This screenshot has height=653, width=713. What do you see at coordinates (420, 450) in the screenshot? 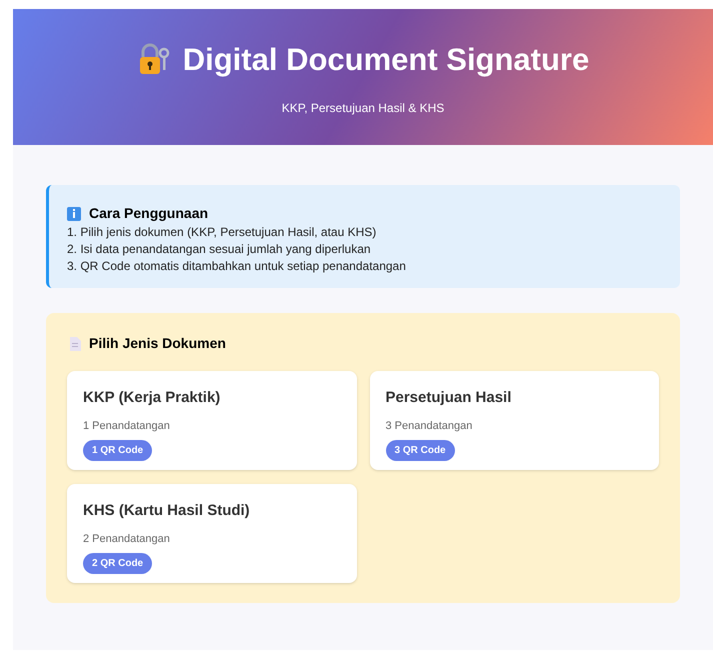
I see `qr-code-count: 3 QR Code` at bounding box center [420, 450].